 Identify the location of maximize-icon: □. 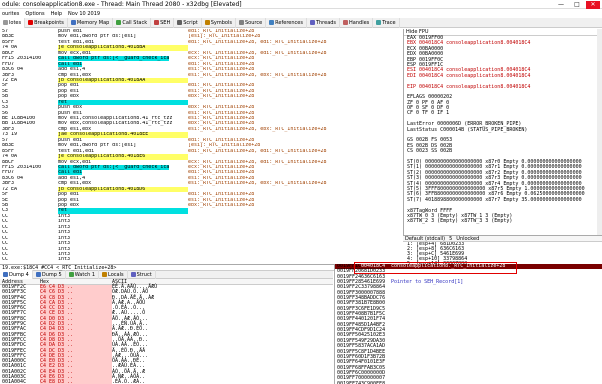
(577, 5).